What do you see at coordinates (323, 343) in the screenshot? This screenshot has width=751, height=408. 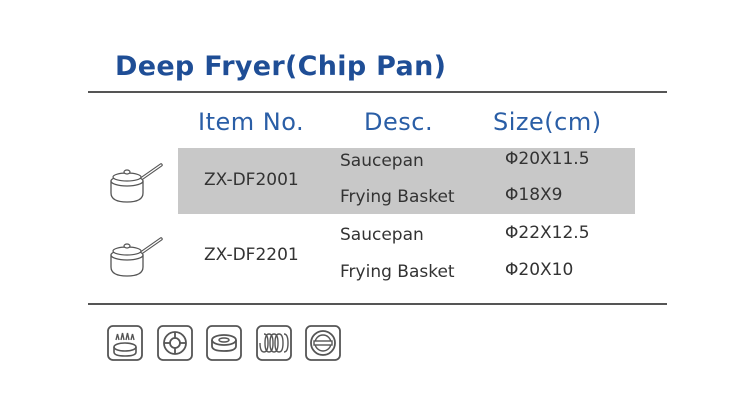 I see `induction-hob-icon` at bounding box center [323, 343].